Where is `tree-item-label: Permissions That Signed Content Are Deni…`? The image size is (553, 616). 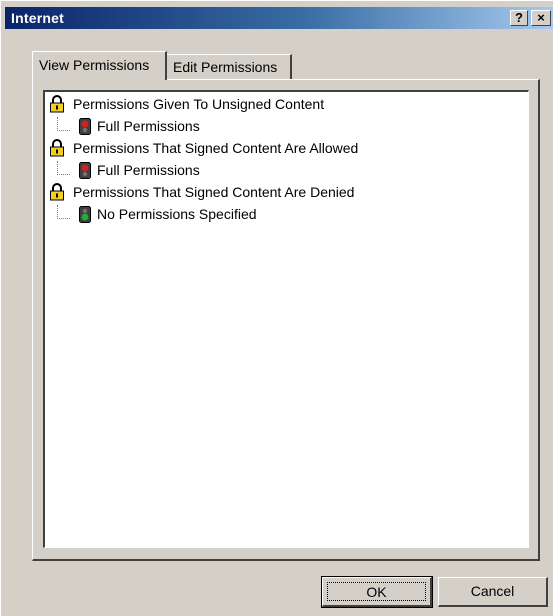
tree-item-label: Permissions That Signed Content Are Deni… is located at coordinates (214, 192).